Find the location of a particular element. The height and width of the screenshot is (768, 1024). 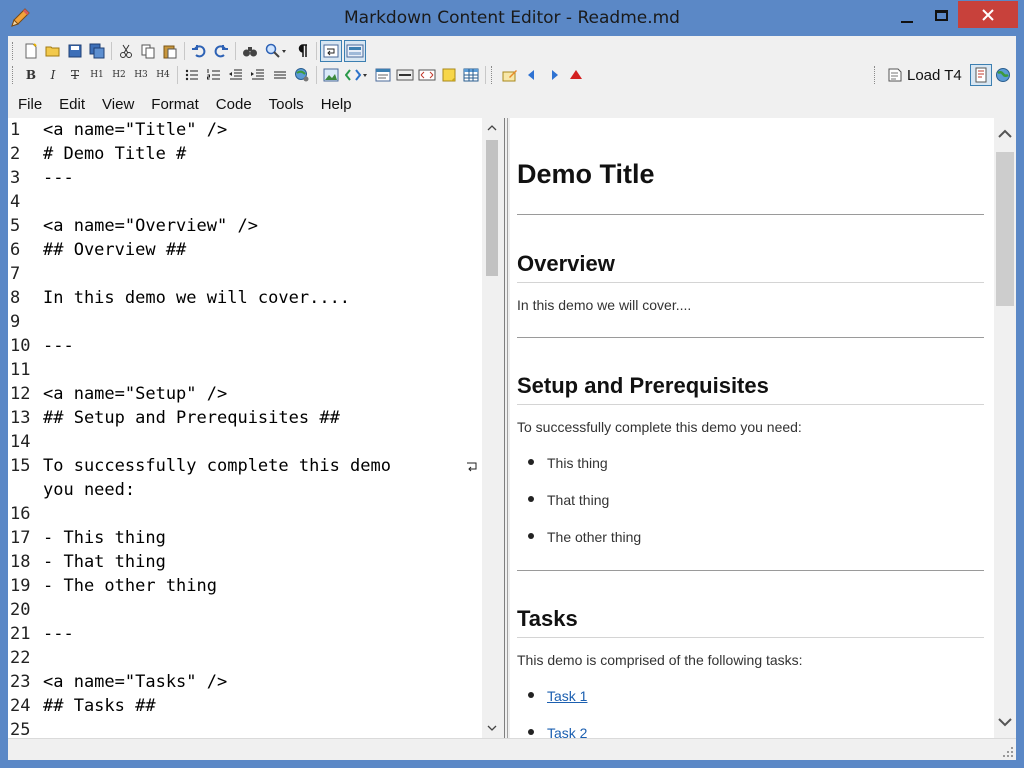

code-line: <a name="Setup" /> is located at coordinates (261, 394).